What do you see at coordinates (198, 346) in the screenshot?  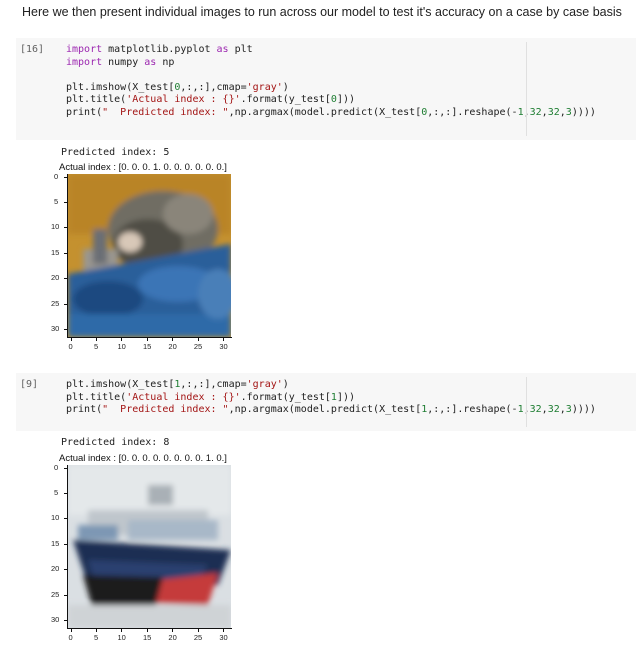 I see `x-tick-label: 25` at bounding box center [198, 346].